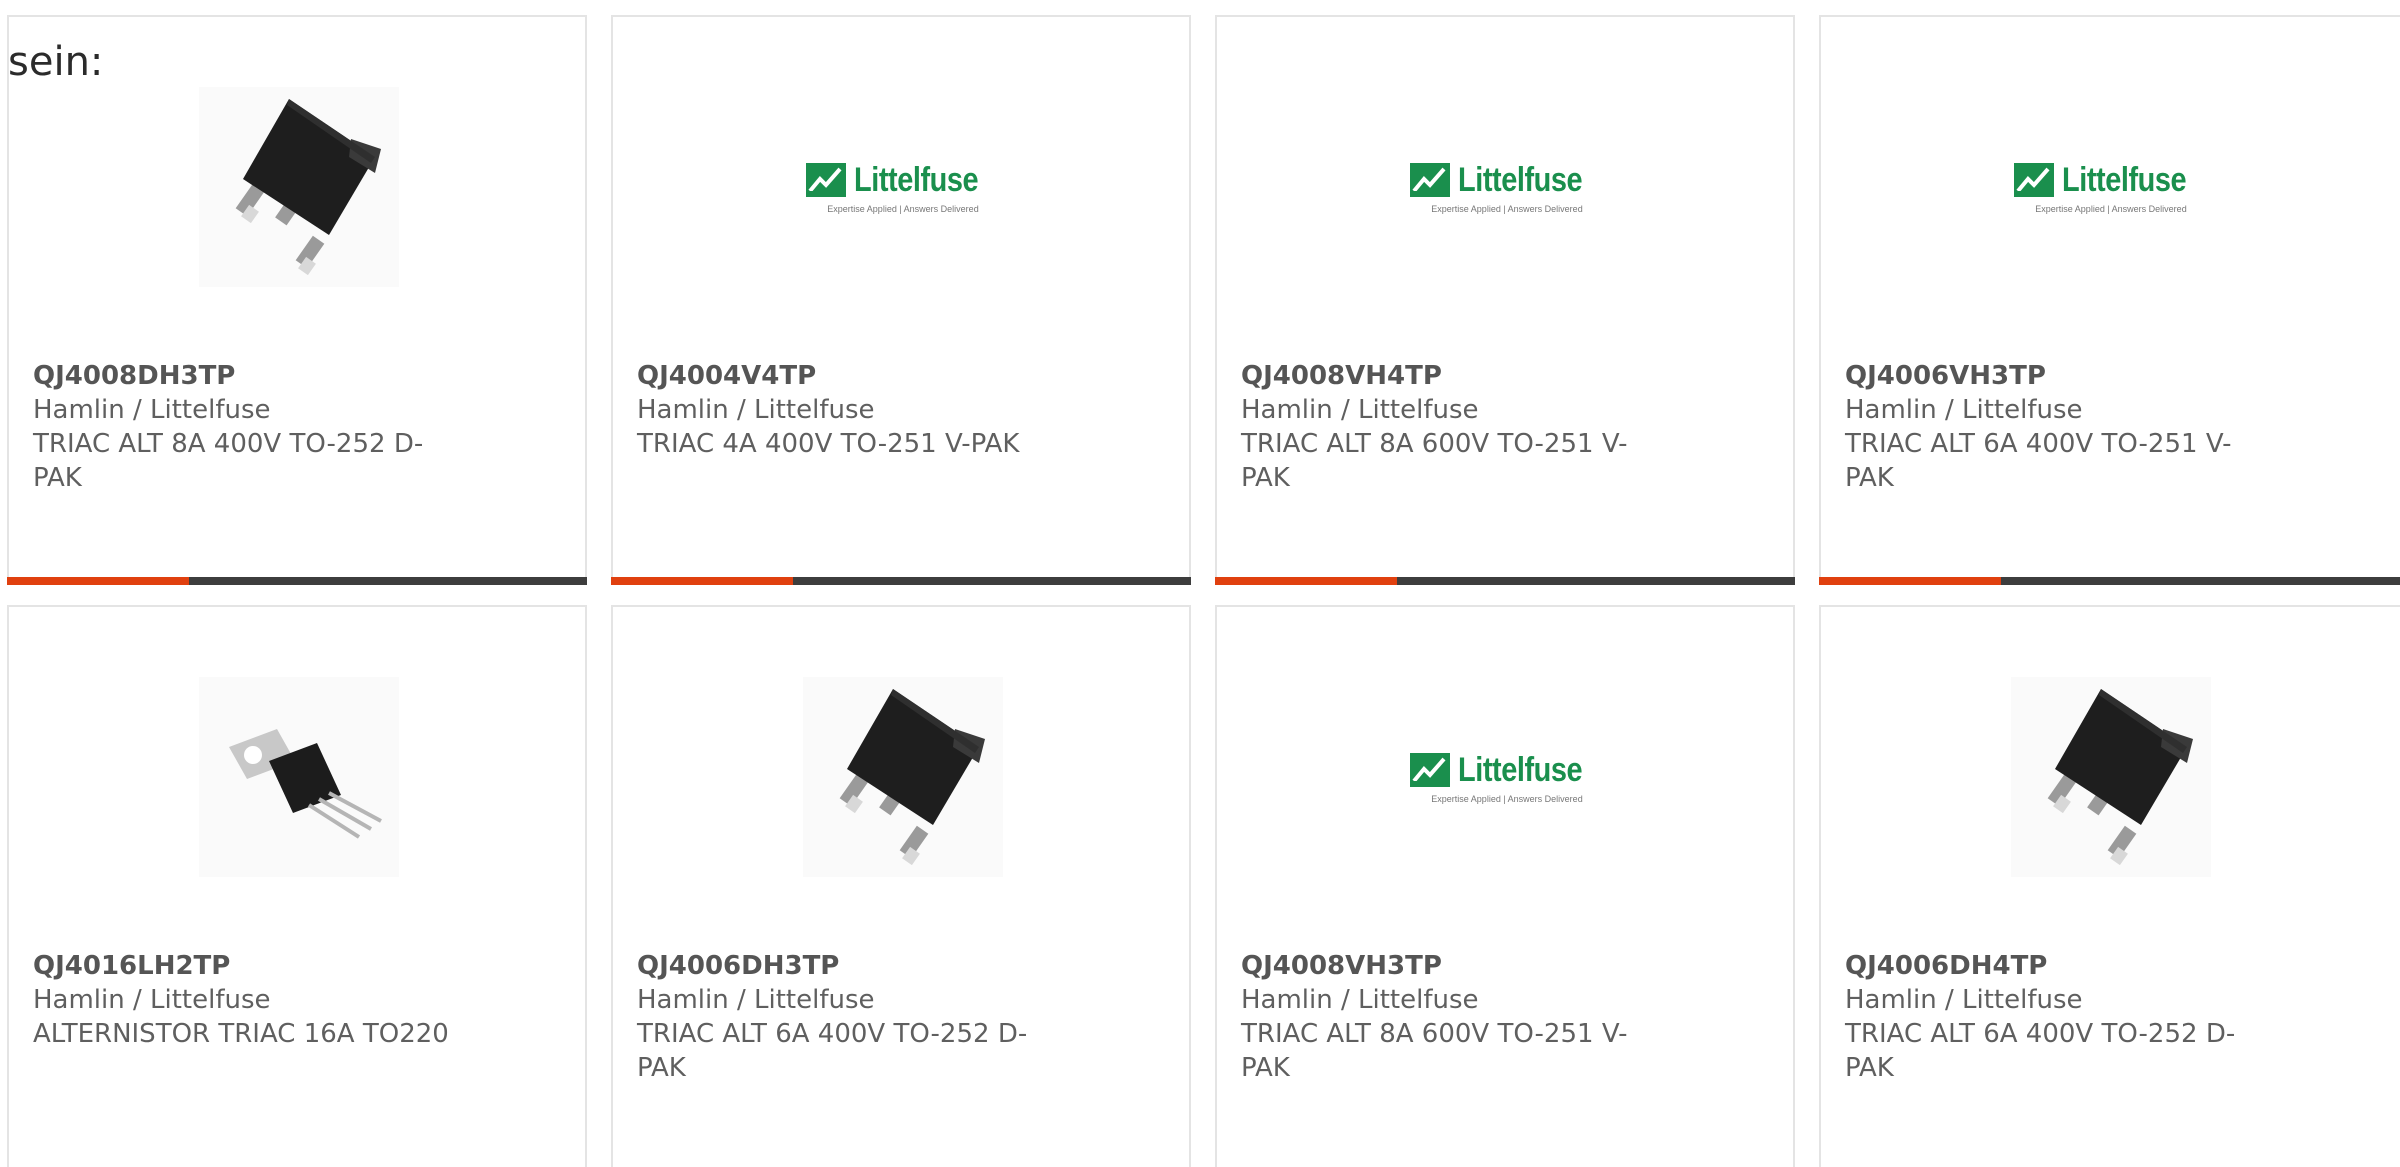 The image size is (2400, 1167). I want to click on description-label: TRIAC ALT 6A 400V TO-251 V-PAK, so click(2038, 461).